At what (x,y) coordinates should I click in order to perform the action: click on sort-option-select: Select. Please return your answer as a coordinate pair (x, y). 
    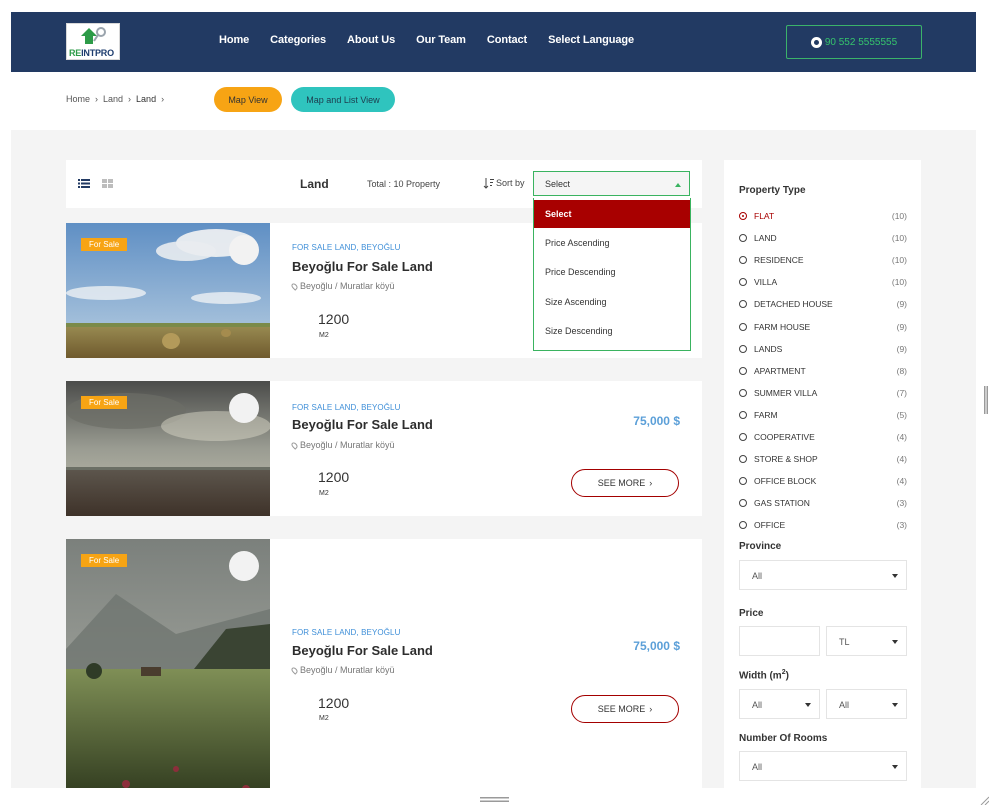
    Looking at the image, I should click on (612, 214).